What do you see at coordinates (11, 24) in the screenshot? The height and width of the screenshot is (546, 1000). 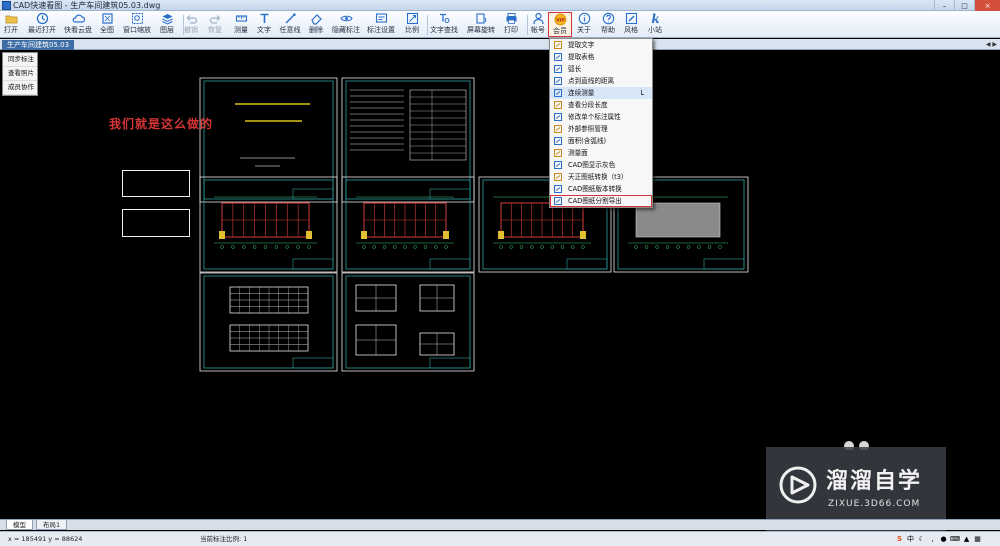 I see `toolbar-button-folder-open: 打开` at bounding box center [11, 24].